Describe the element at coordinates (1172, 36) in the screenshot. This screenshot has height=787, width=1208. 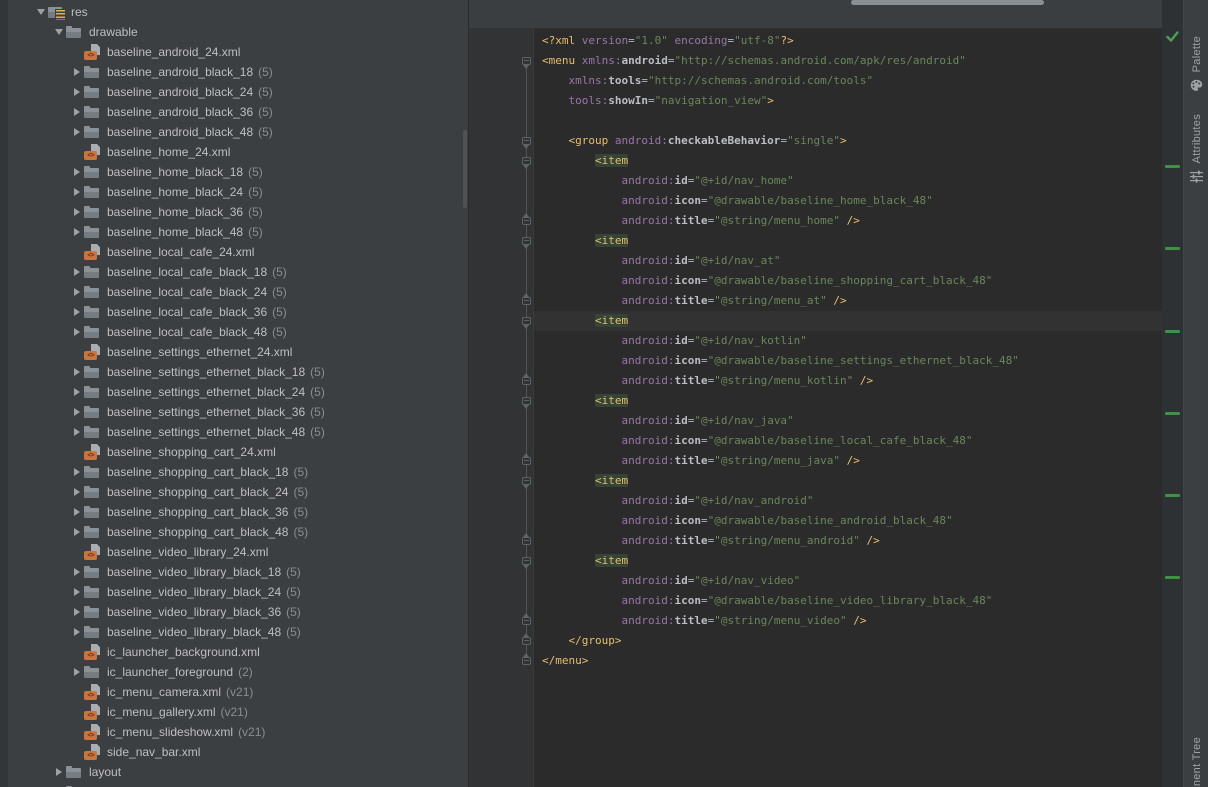
I see `inspections-ok-icon` at that location.